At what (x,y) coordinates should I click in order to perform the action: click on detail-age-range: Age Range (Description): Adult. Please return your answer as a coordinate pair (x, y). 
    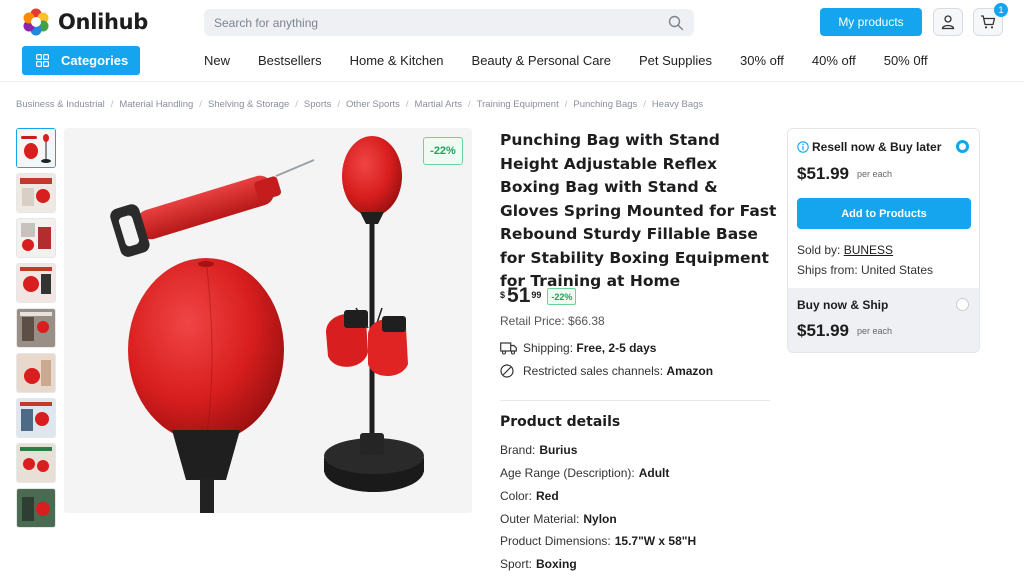
    Looking at the image, I should click on (585, 473).